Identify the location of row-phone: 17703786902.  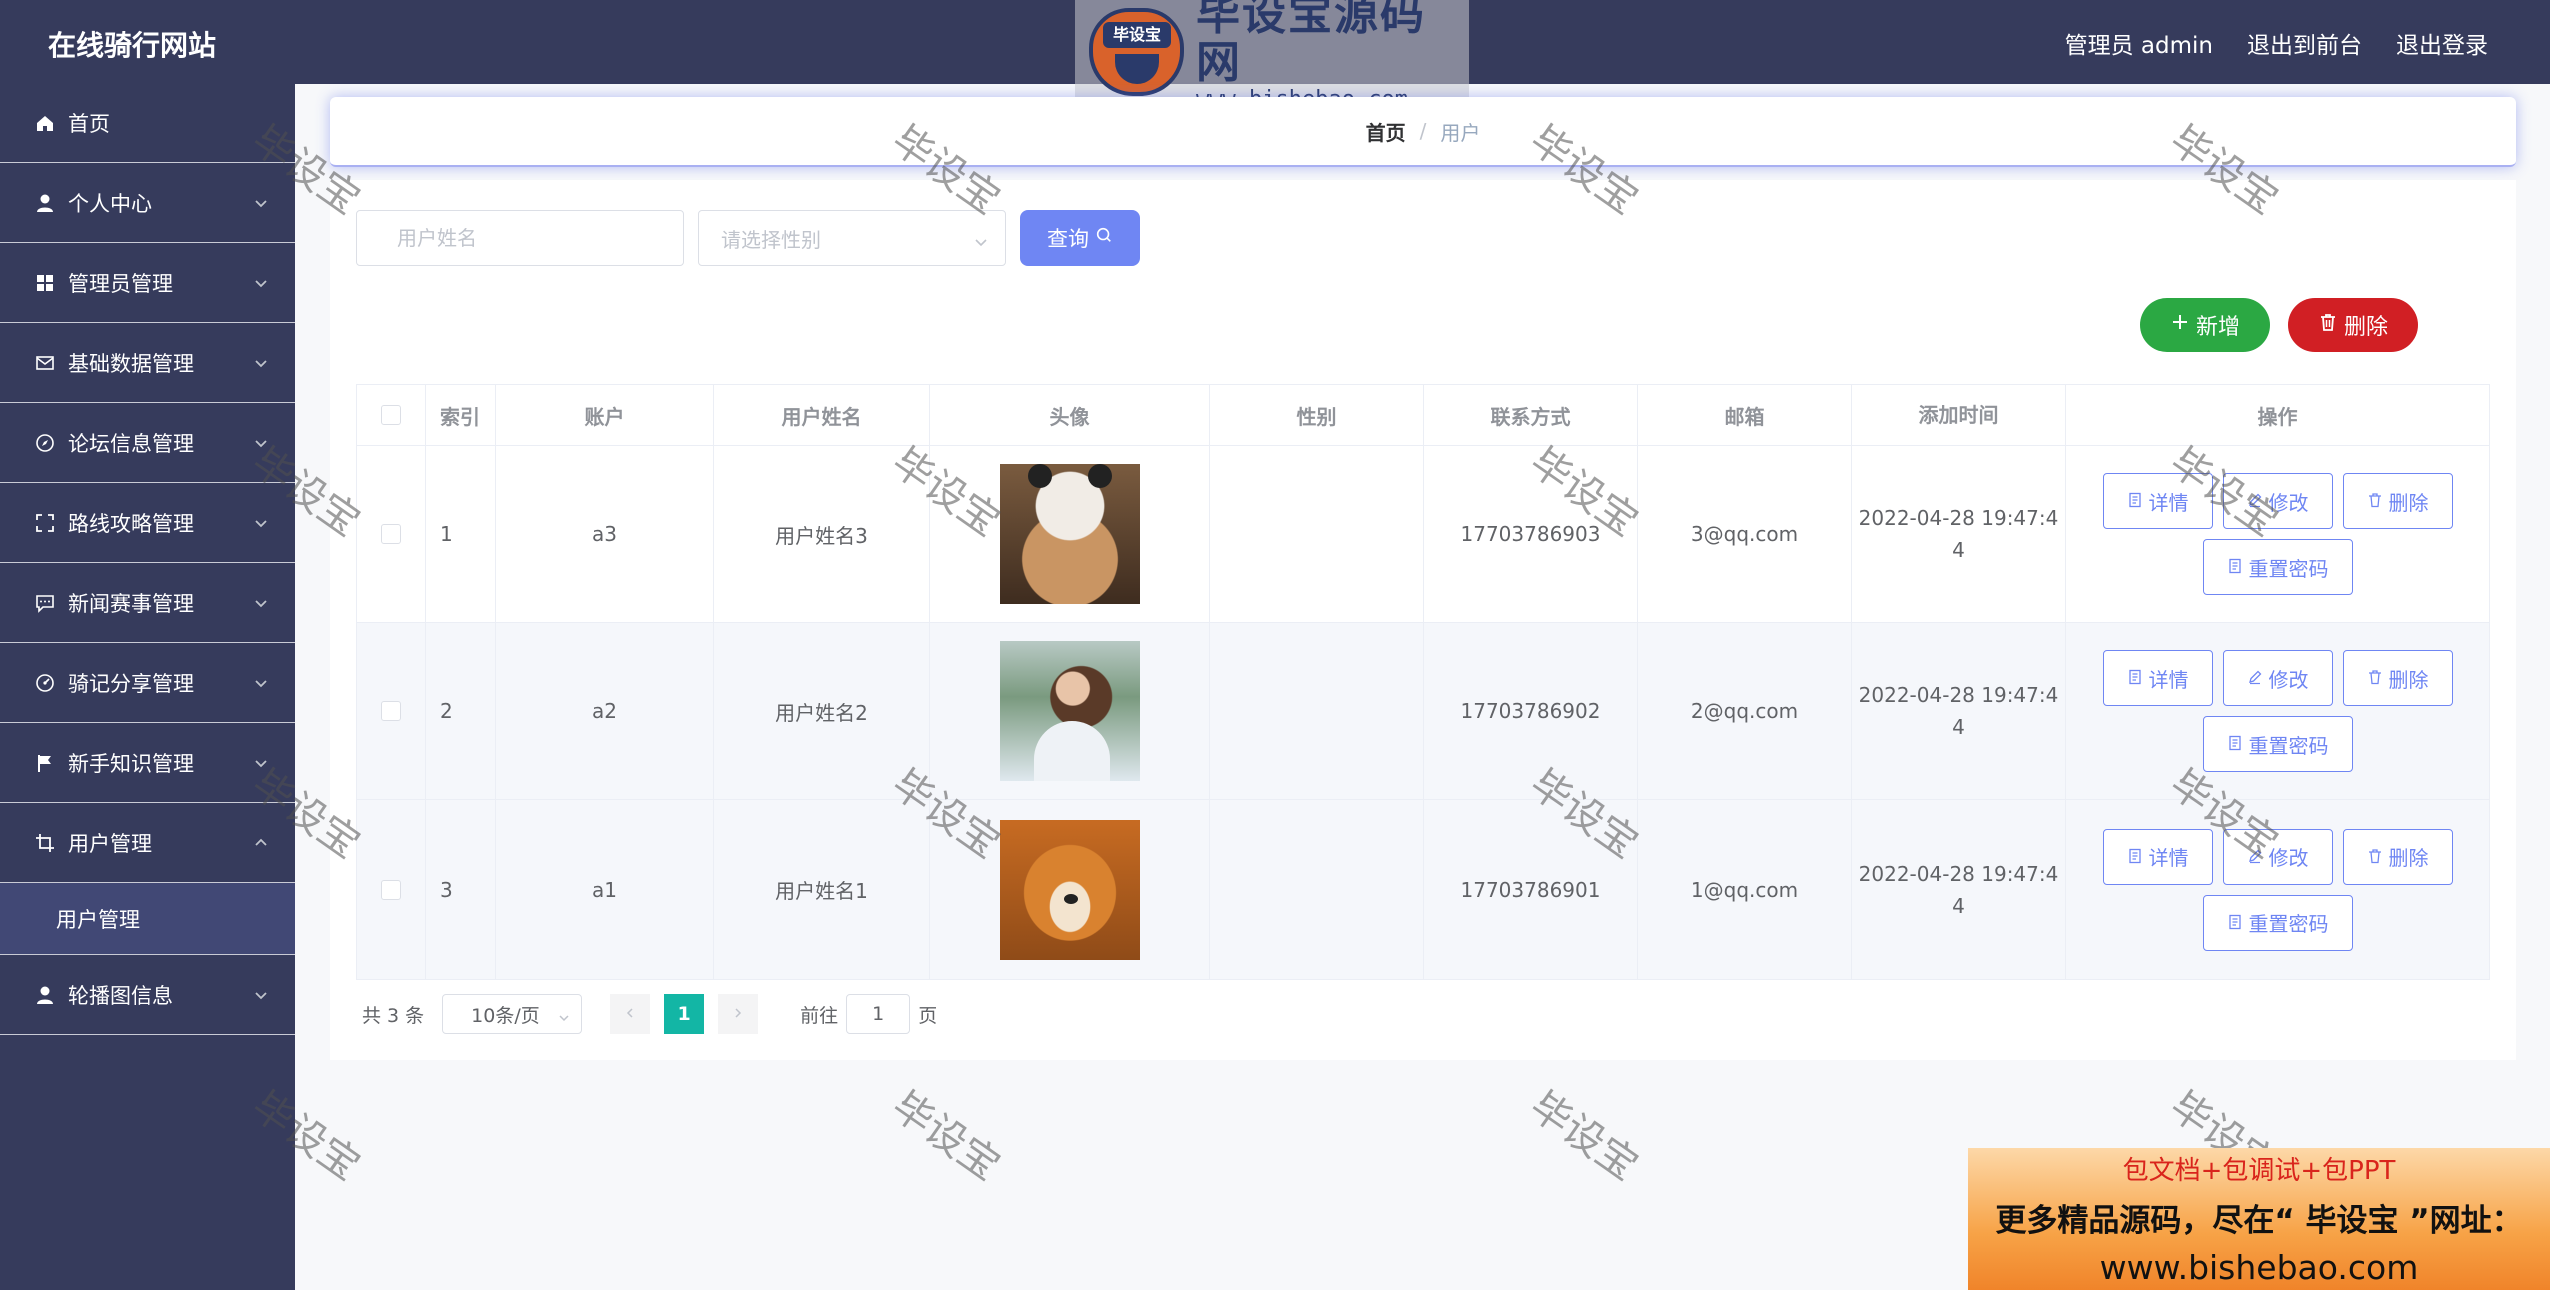
(1531, 711).